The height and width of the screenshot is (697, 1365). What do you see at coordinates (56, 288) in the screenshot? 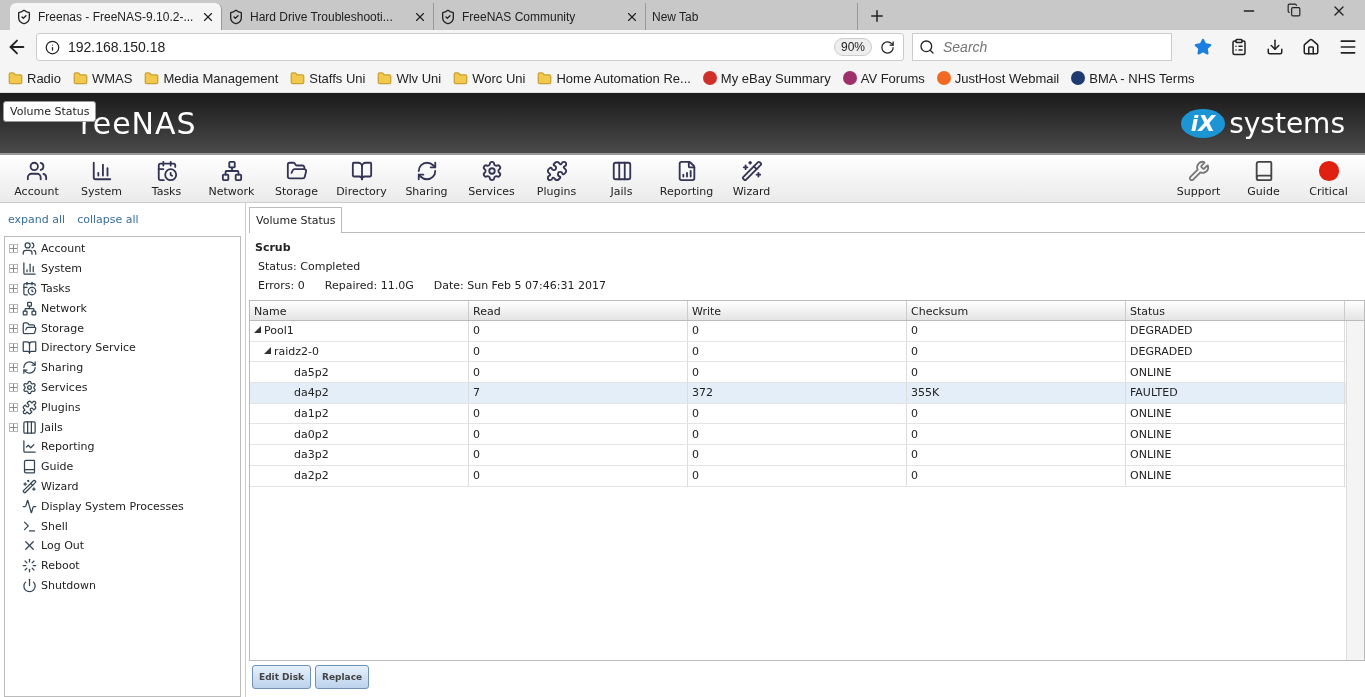
I see `sidebar-item: Tasks` at bounding box center [56, 288].